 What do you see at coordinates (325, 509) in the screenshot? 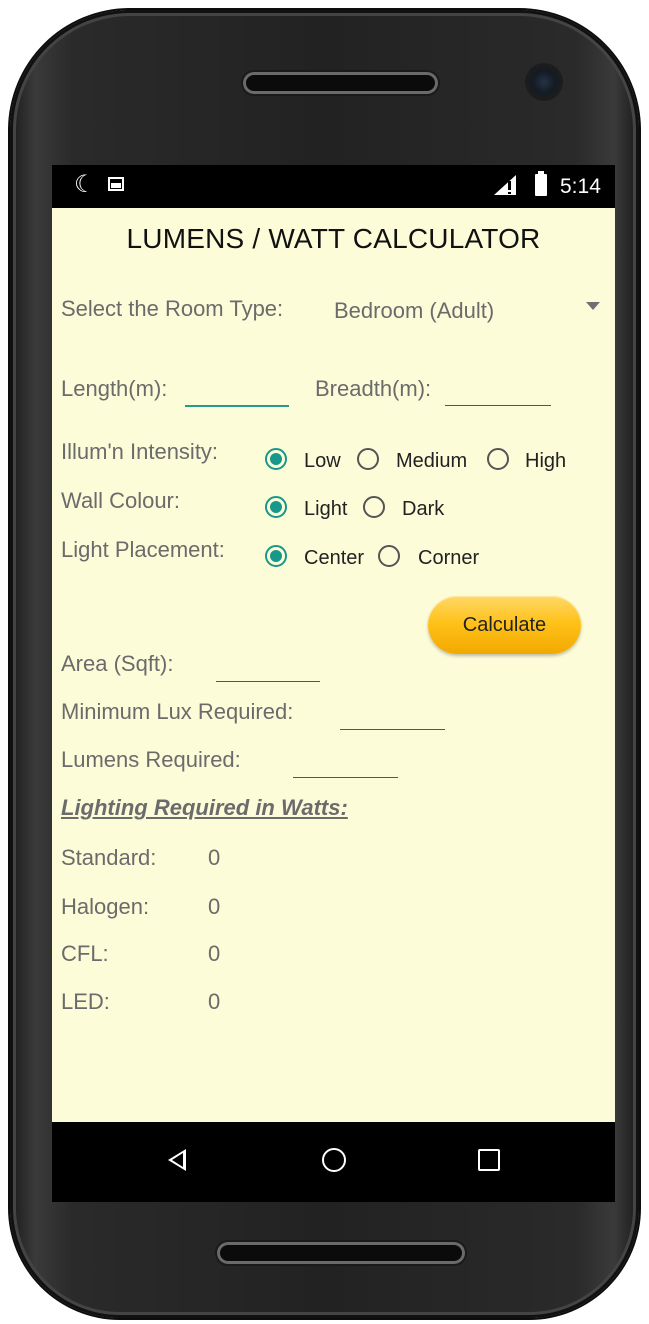
I see `wall-light-label: Light` at bounding box center [325, 509].